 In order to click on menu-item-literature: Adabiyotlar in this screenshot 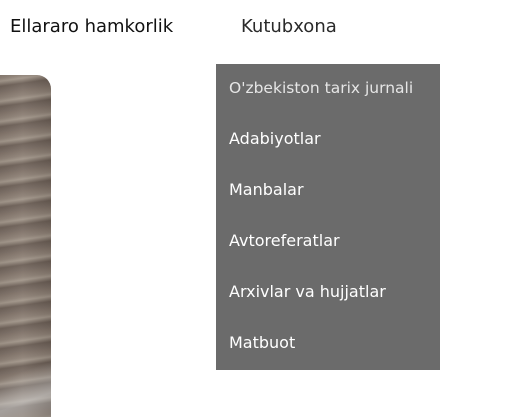, I will do `click(275, 138)`.